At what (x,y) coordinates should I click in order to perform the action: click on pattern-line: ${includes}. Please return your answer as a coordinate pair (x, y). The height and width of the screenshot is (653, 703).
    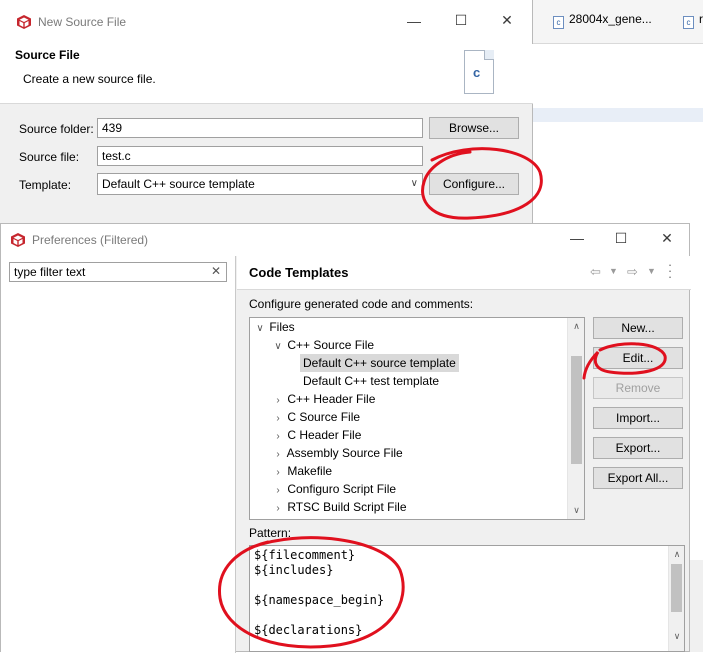
    Looking at the image, I should click on (294, 570).